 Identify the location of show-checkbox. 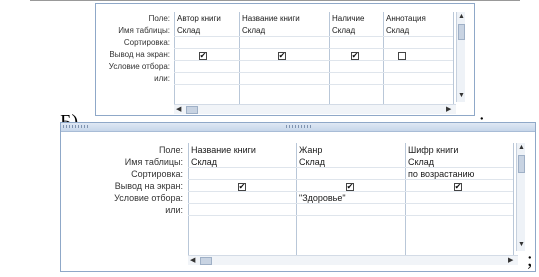
(402, 56).